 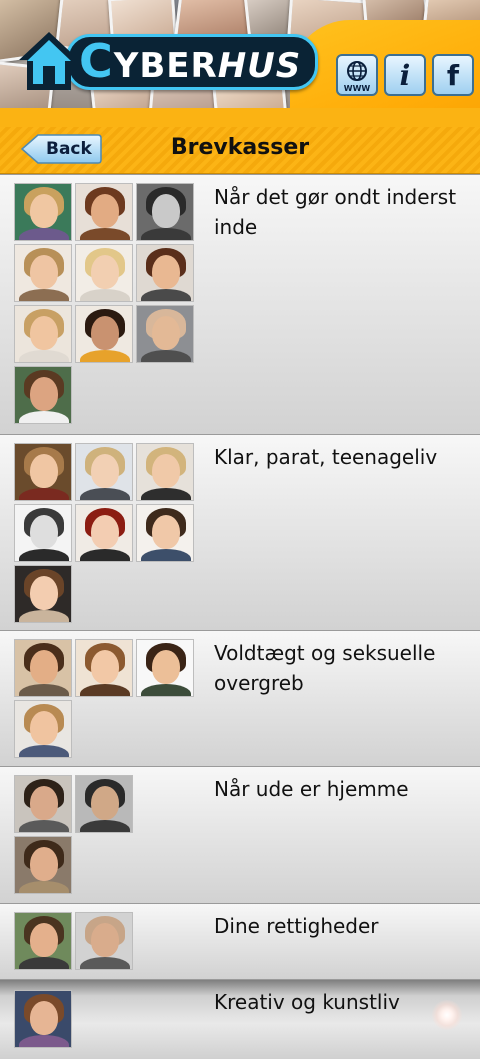 I want to click on mailbox-title: Dine rettigheder, so click(x=296, y=926).